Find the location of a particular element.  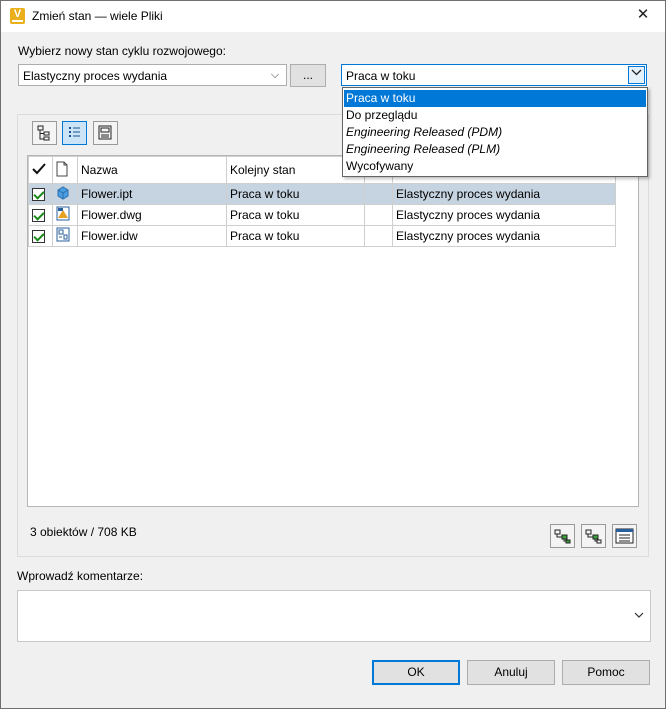

column-chooser-icon is located at coordinates (624, 536).